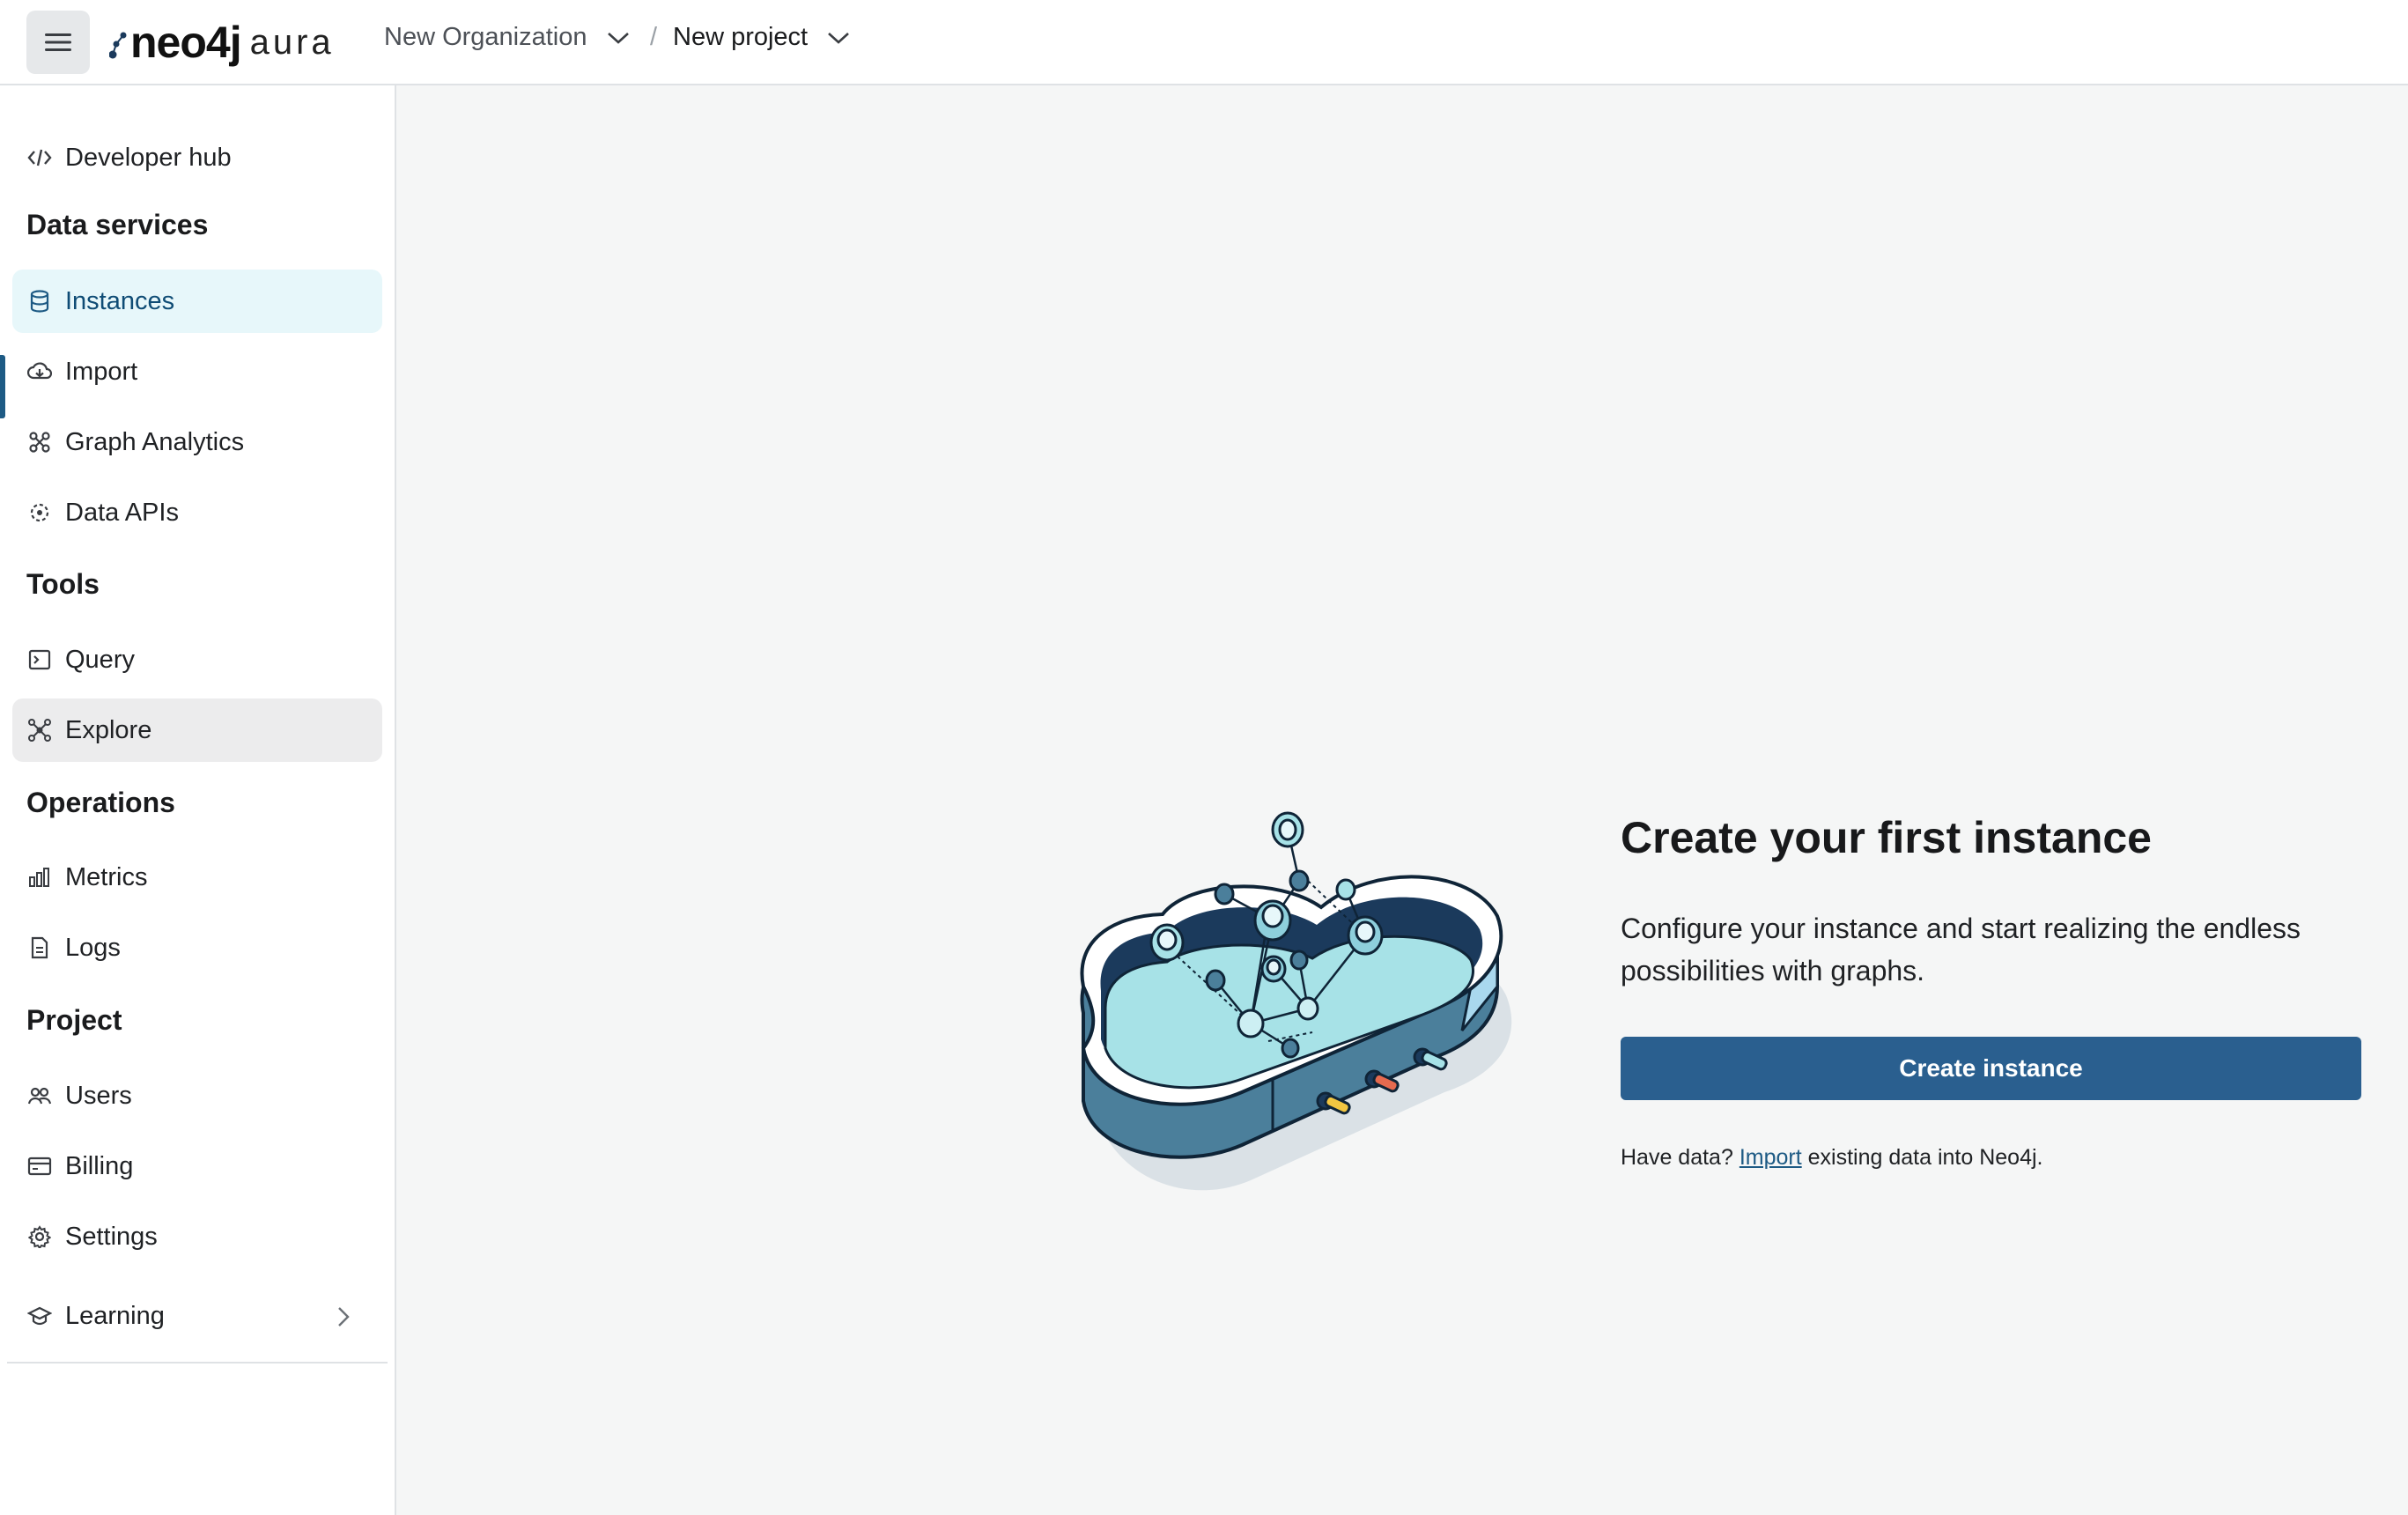 Image resolution: width=2408 pixels, height=1515 pixels. What do you see at coordinates (197, 1316) in the screenshot?
I see `sidebar-item-learning: Learning` at bounding box center [197, 1316].